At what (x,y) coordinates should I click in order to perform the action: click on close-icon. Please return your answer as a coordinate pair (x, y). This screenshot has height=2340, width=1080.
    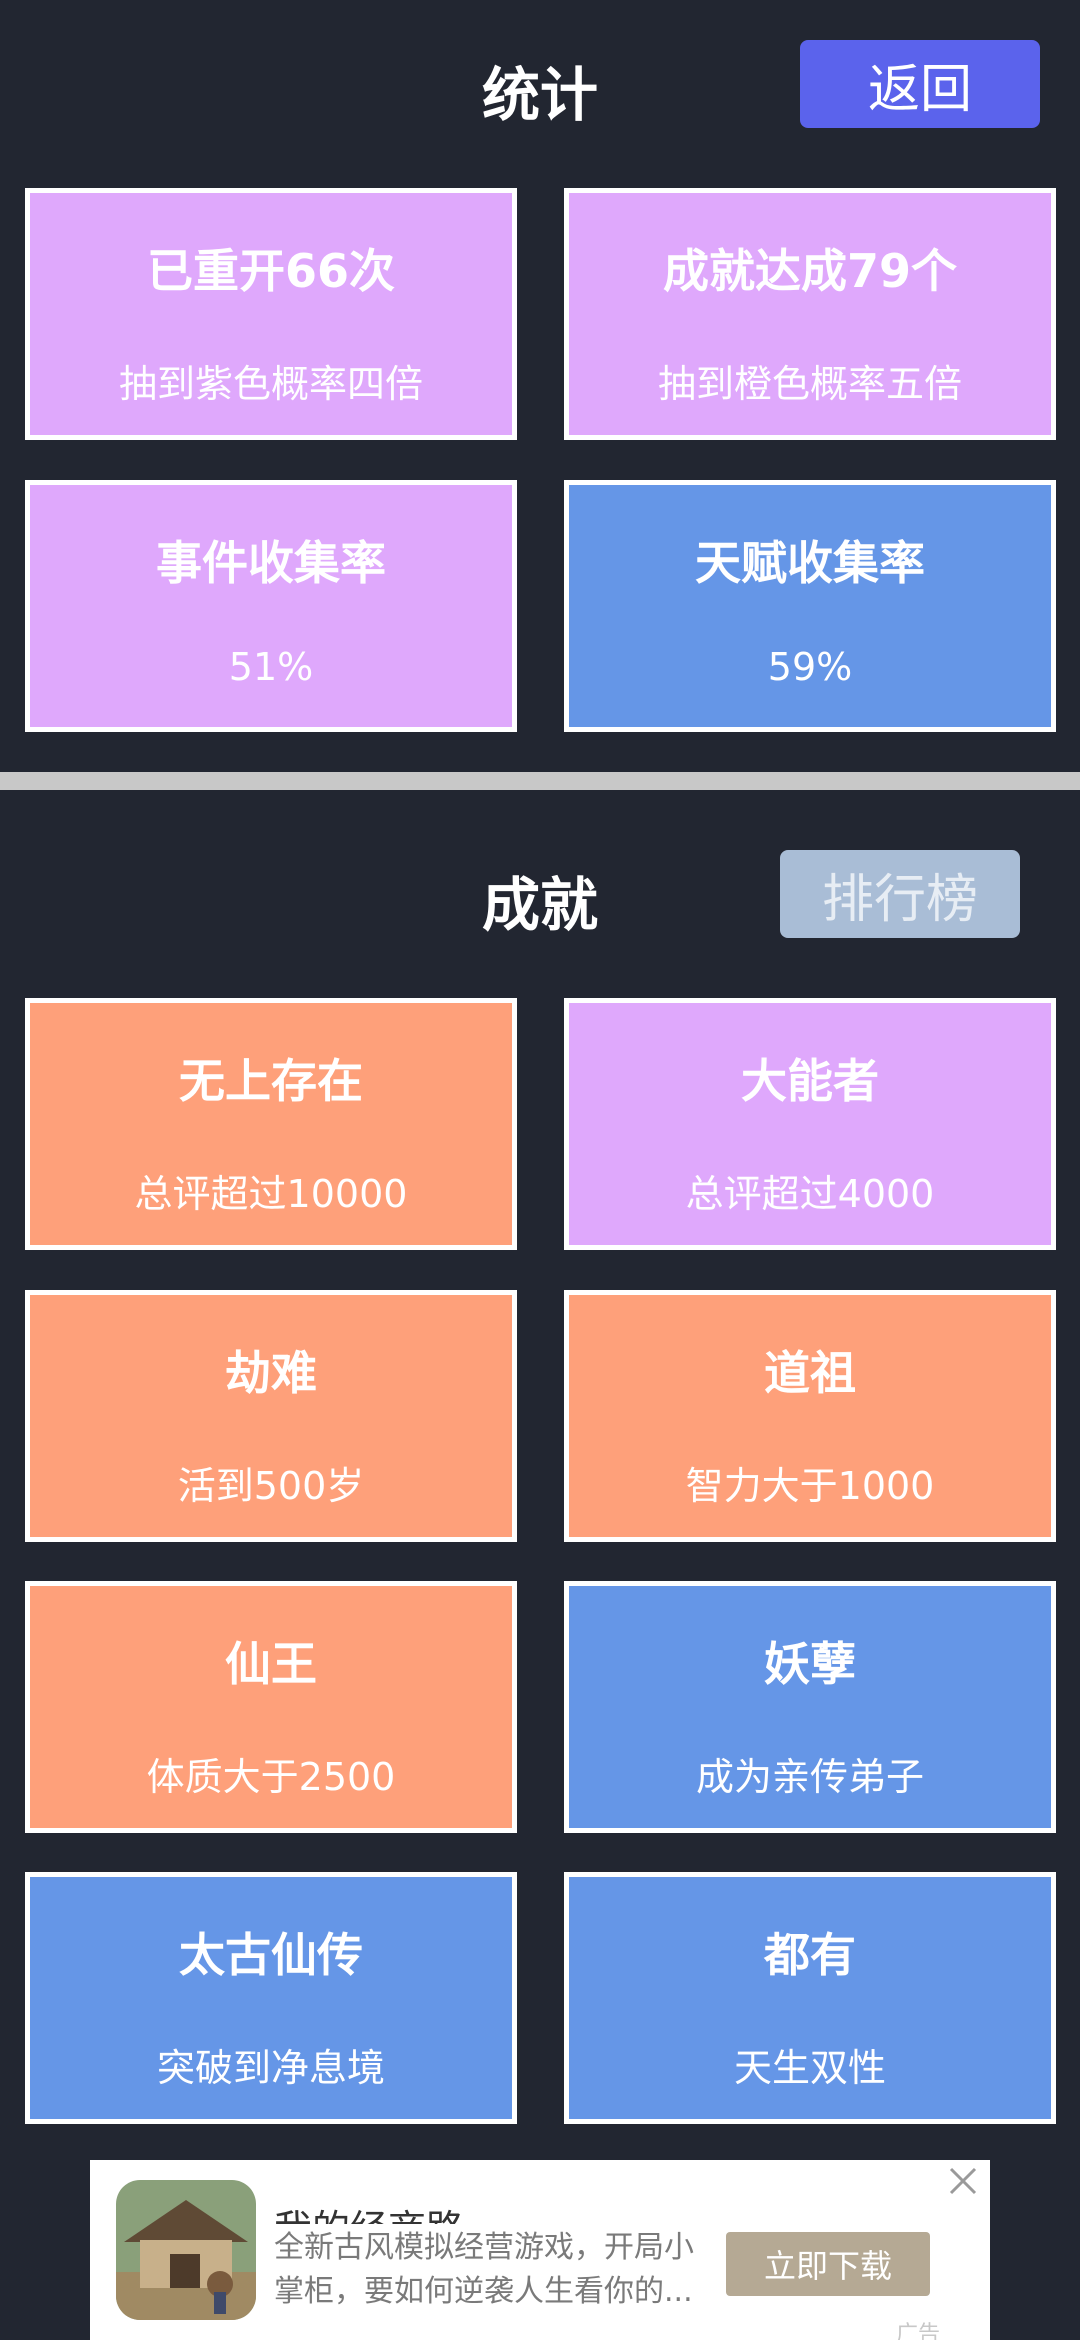
    Looking at the image, I should click on (963, 2181).